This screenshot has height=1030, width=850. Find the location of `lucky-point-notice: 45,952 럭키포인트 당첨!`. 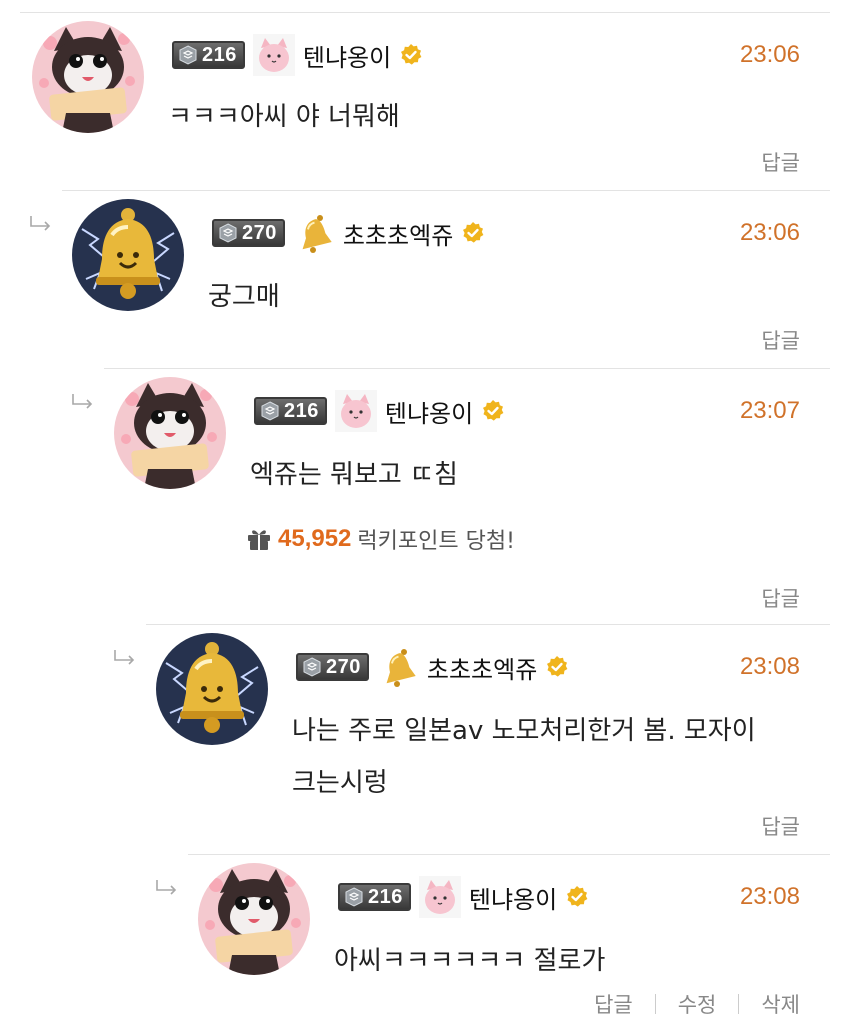

lucky-point-notice: 45,952 럭키포인트 당첨! is located at coordinates (380, 539).